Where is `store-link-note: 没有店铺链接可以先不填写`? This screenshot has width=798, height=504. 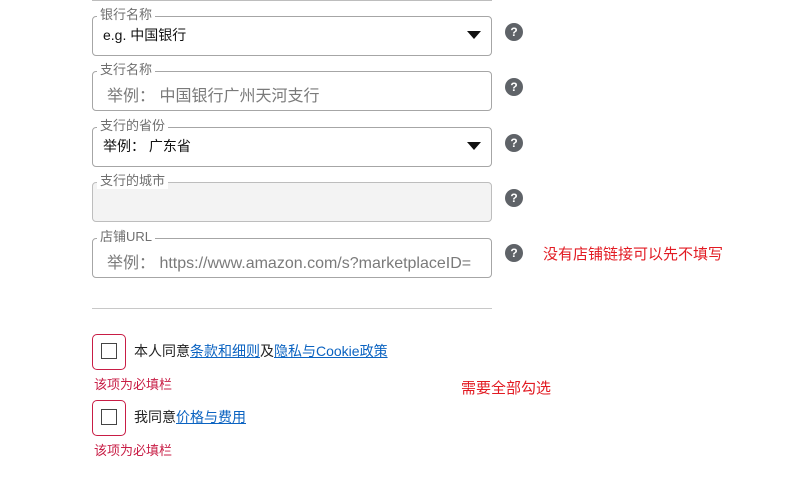 store-link-note: 没有店铺链接可以先不填写 is located at coordinates (633, 254).